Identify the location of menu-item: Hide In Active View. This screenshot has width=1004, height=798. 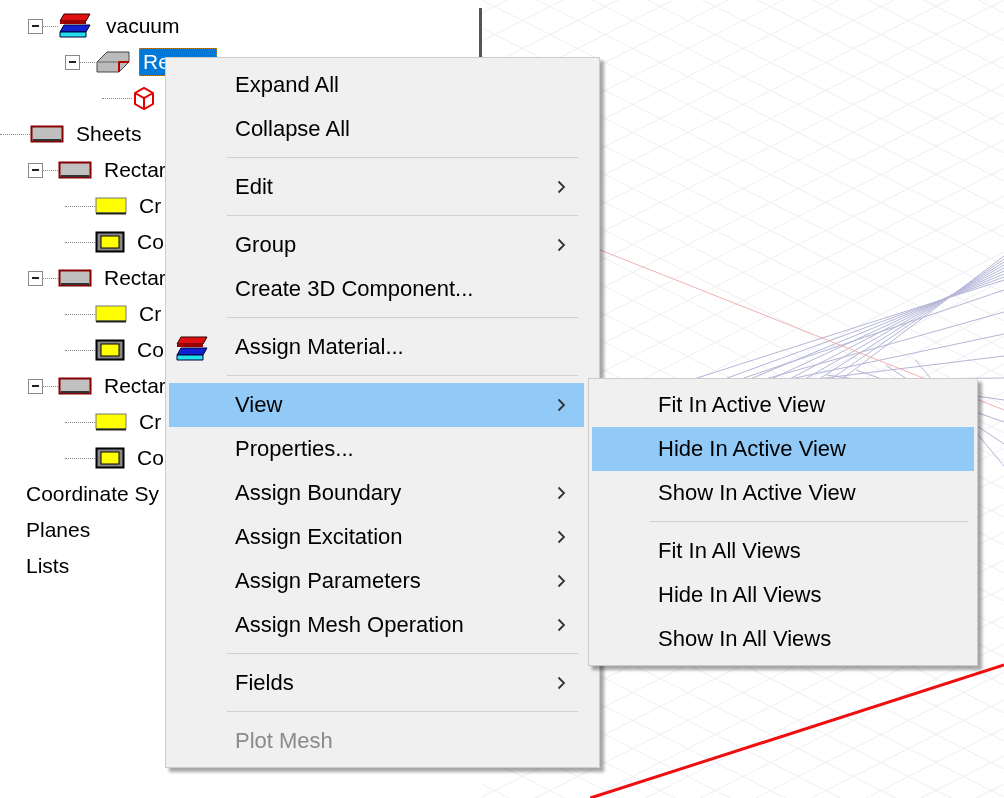
(783, 449).